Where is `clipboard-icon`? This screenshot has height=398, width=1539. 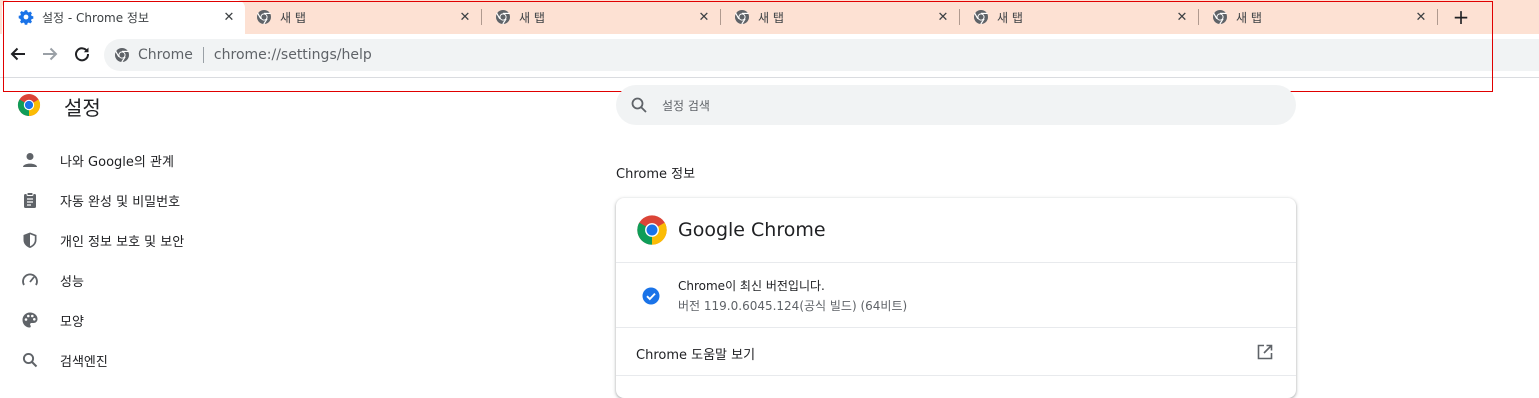 clipboard-icon is located at coordinates (30, 200).